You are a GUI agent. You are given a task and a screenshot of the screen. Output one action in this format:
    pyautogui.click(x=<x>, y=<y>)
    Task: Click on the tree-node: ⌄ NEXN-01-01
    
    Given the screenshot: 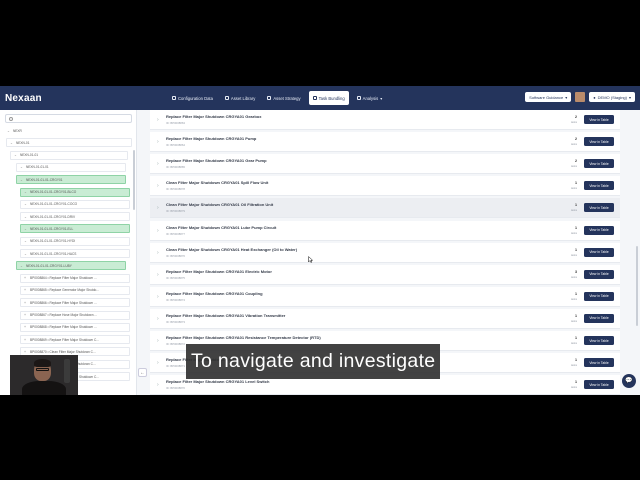 What is the action you would take?
    pyautogui.click(x=69, y=155)
    